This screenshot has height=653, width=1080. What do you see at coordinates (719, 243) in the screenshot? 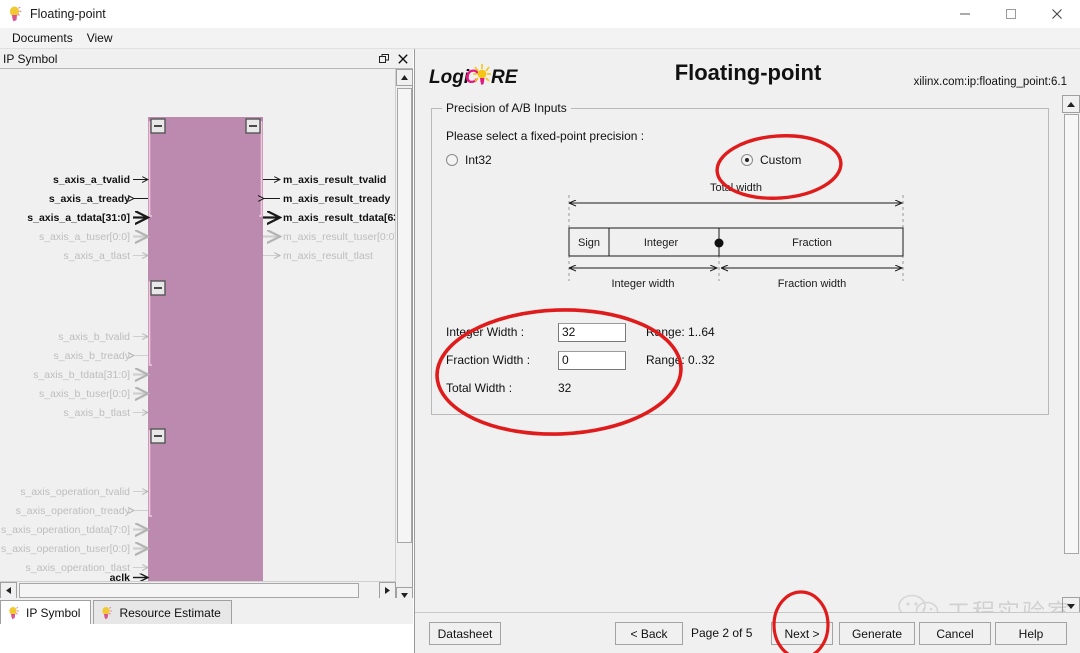
I see `binary-point-marker` at bounding box center [719, 243].